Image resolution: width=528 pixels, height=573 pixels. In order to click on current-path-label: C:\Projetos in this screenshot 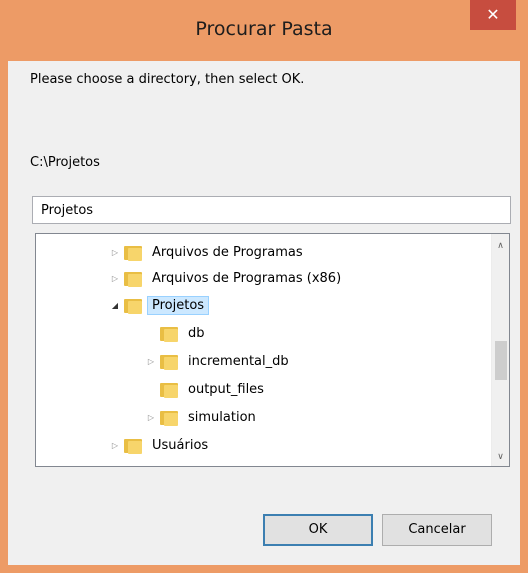, I will do `click(65, 162)`.